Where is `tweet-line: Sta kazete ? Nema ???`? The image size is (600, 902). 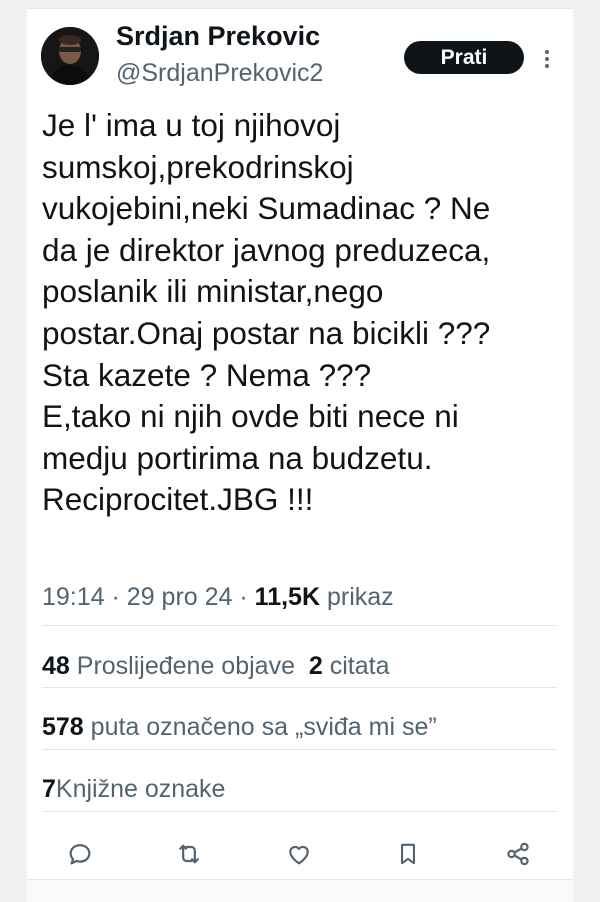 tweet-line: Sta kazete ? Nema ??? is located at coordinates (207, 374).